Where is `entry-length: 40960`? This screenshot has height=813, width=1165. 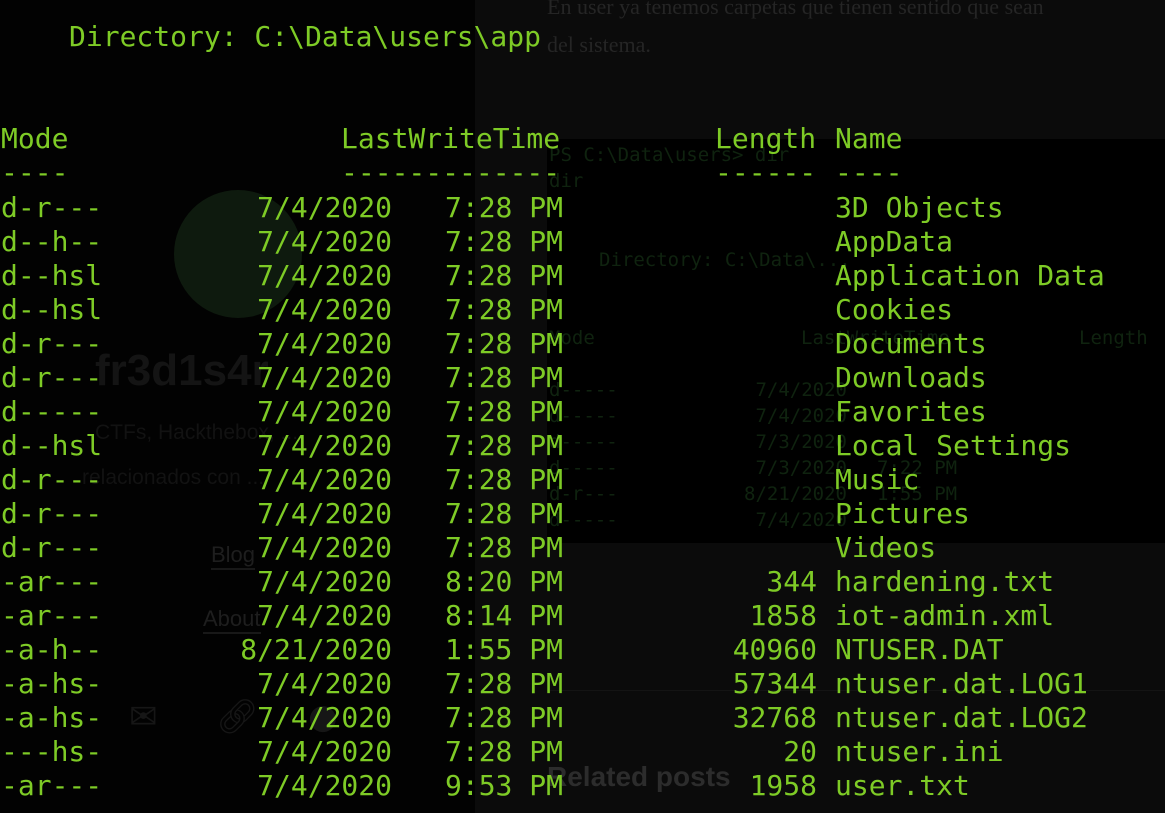
entry-length: 40960 is located at coordinates (774, 649).